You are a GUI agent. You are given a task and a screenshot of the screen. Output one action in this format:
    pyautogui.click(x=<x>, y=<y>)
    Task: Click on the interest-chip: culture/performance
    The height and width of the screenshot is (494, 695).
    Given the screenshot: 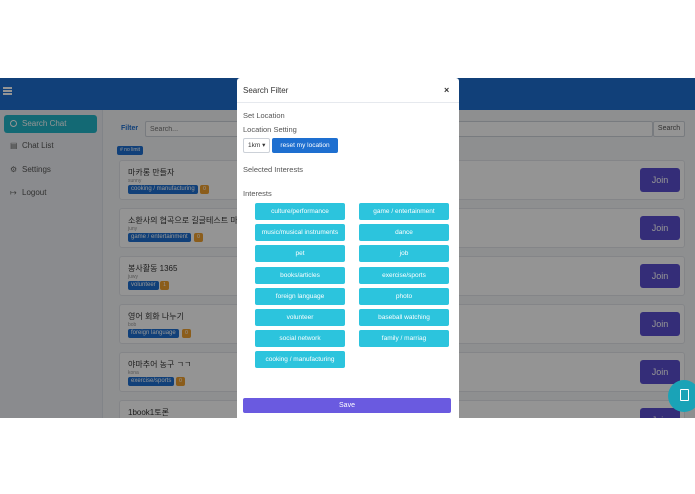 What is the action you would take?
    pyautogui.click(x=300, y=211)
    